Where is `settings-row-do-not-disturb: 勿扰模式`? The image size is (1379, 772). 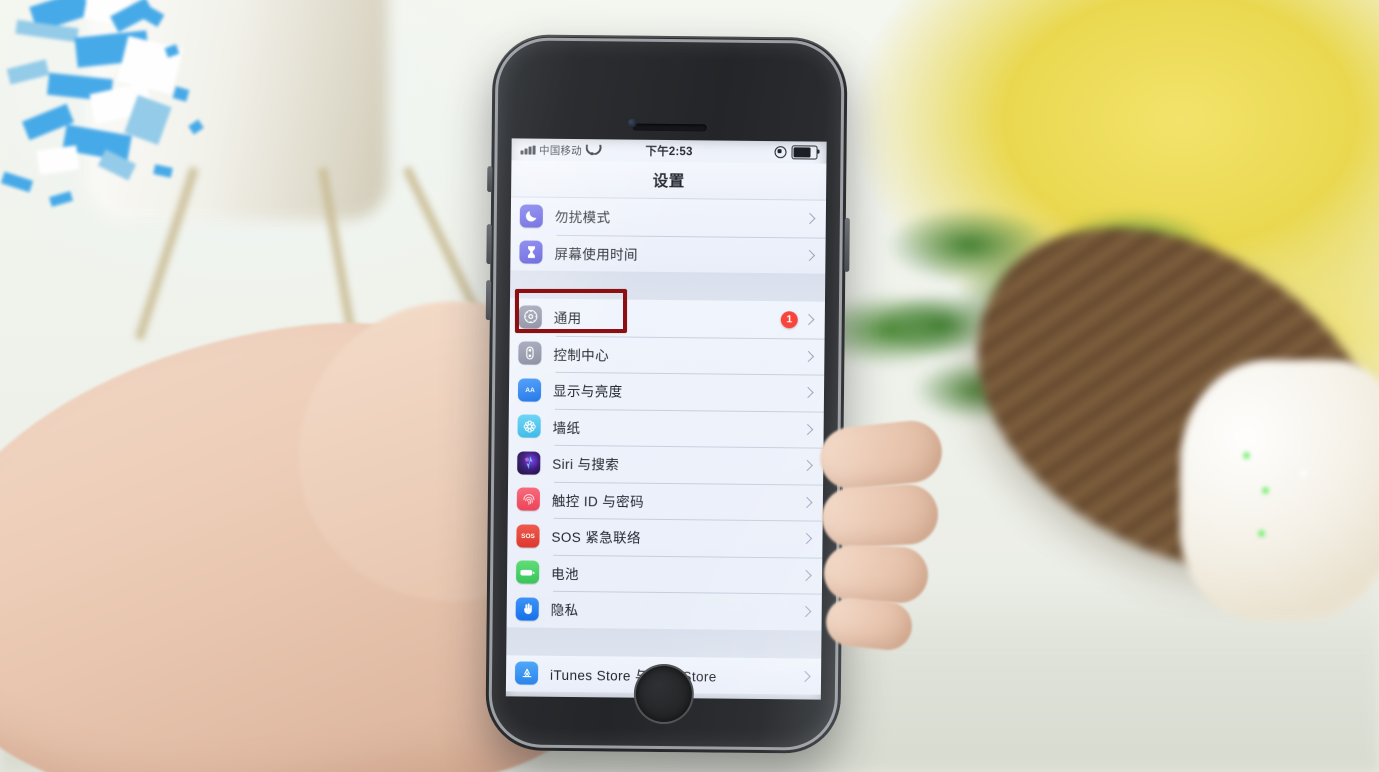
settings-row-do-not-disturb: 勿扰模式 is located at coordinates (668, 217).